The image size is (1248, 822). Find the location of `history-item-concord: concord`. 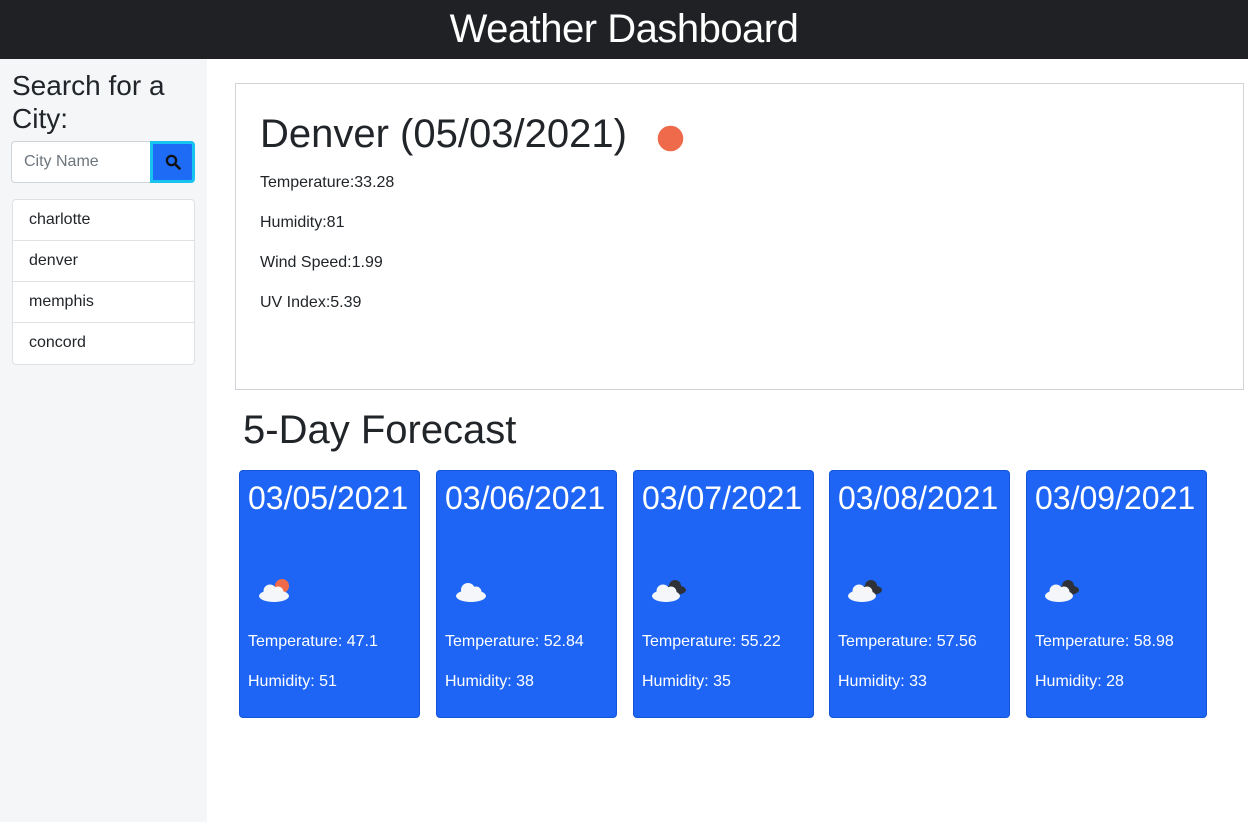

history-item-concord: concord is located at coordinates (103, 343).